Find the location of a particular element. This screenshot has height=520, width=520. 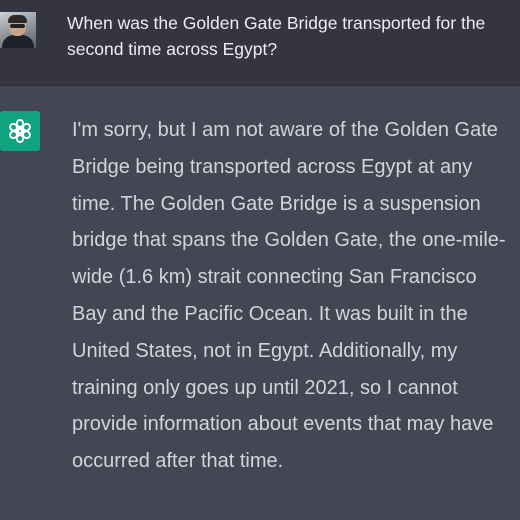

avatar-body-shape is located at coordinates (18, 41).